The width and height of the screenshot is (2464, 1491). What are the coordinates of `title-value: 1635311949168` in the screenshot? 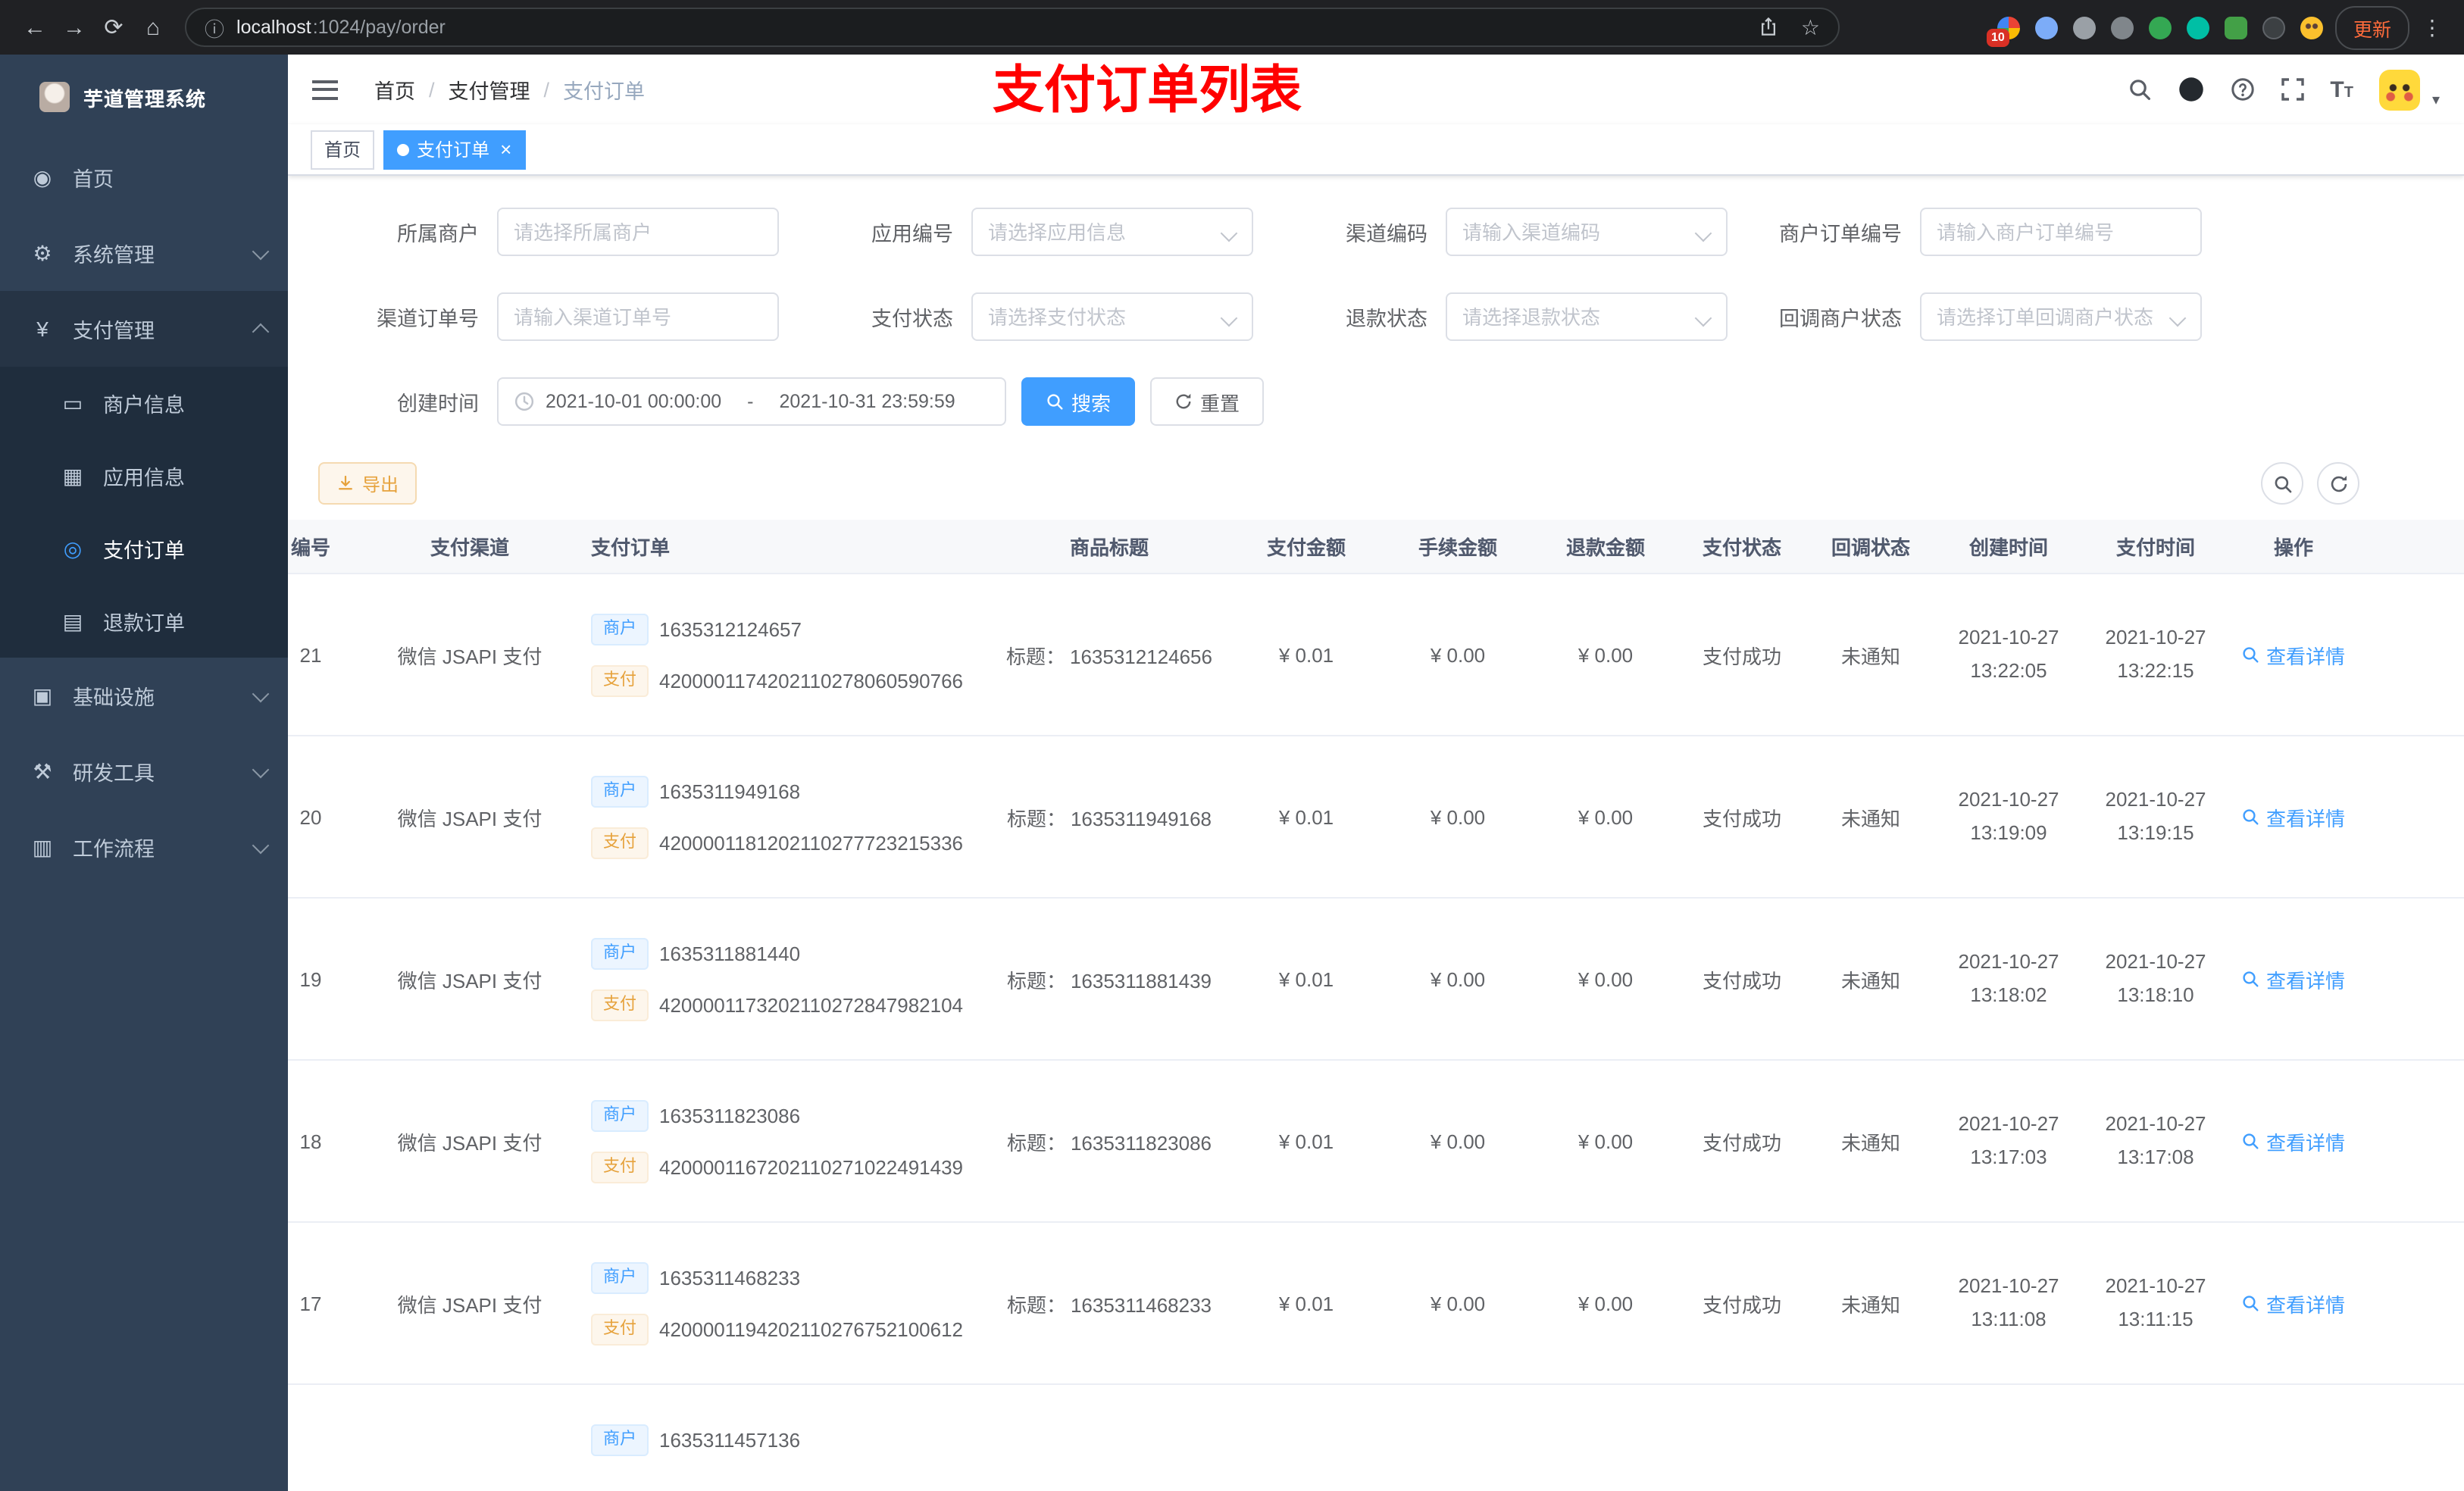 It's located at (1141, 818).